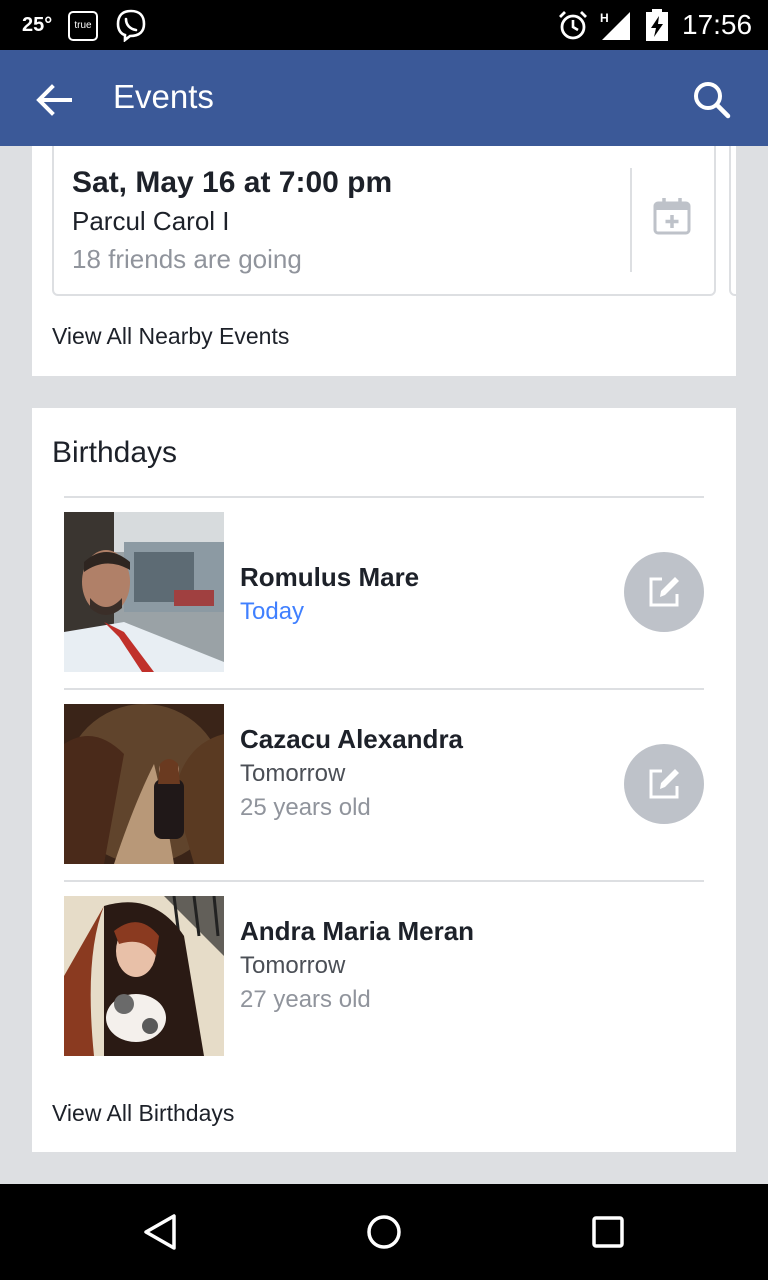 This screenshot has width=768, height=1280. I want to click on event-item: S Ad 17, so click(732, 221).